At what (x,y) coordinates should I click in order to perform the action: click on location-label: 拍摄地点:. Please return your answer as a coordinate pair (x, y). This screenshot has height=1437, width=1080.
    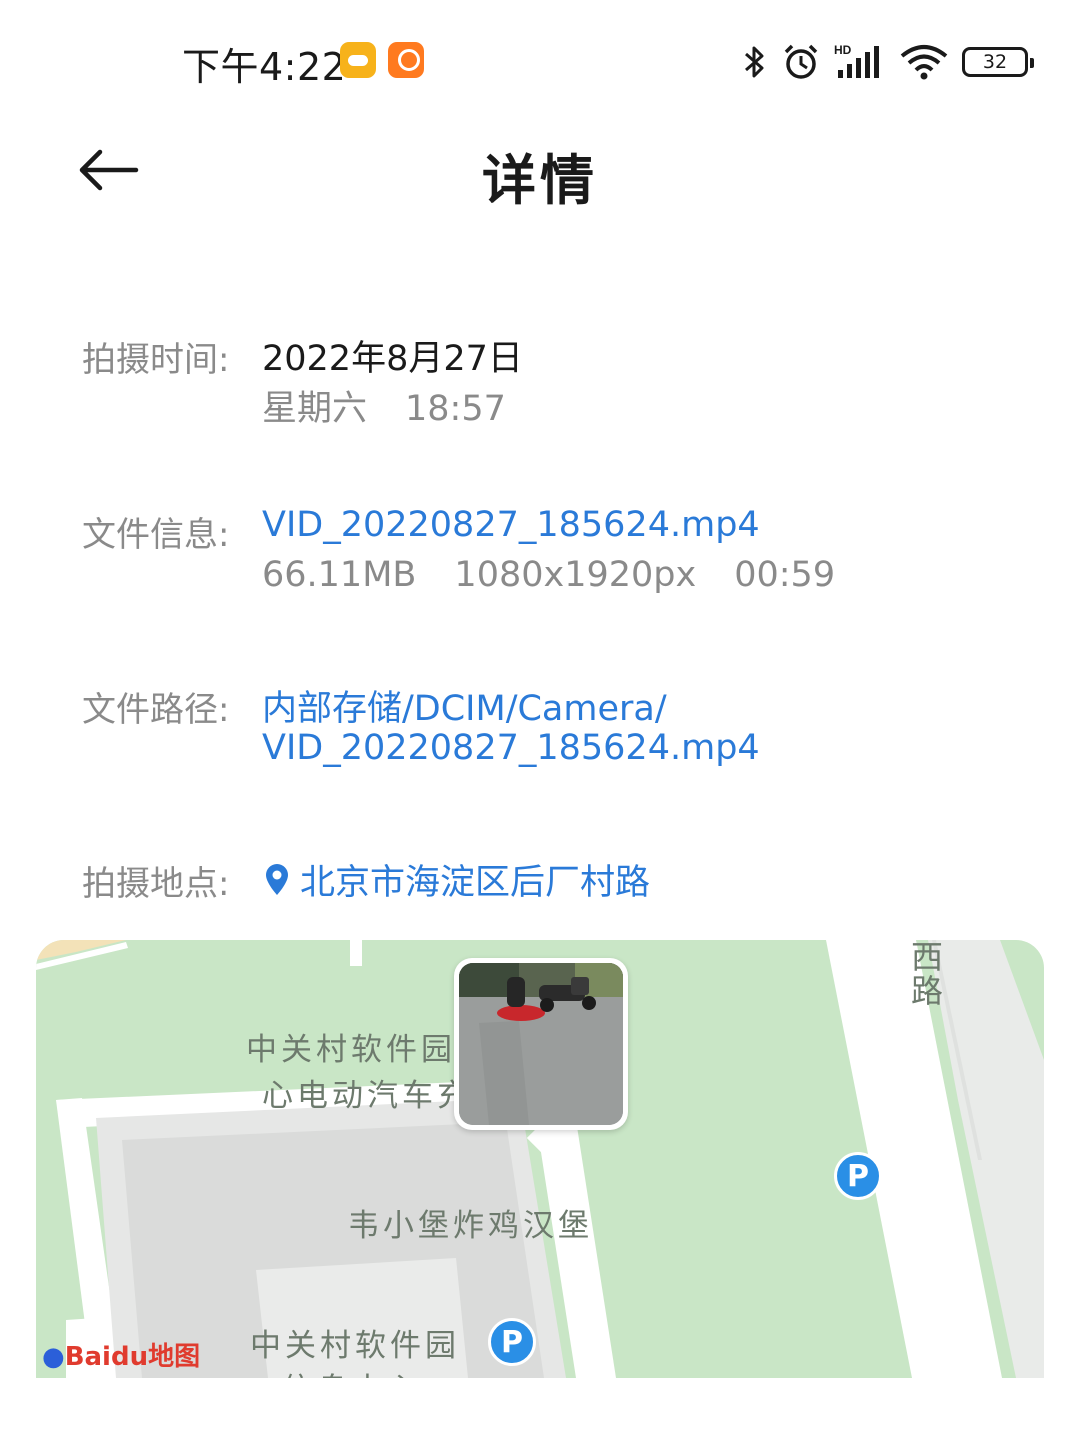
    Looking at the image, I should click on (156, 884).